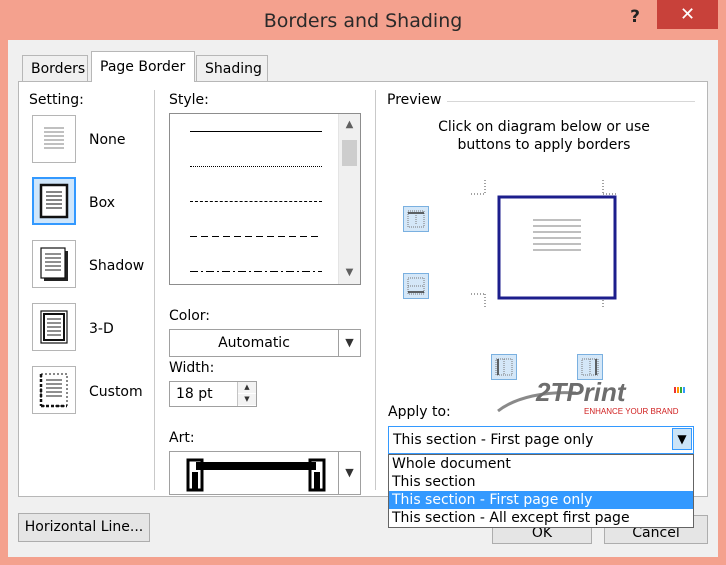 This screenshot has height=565, width=726. I want to click on art-border-preview-icon, so click(256, 475).